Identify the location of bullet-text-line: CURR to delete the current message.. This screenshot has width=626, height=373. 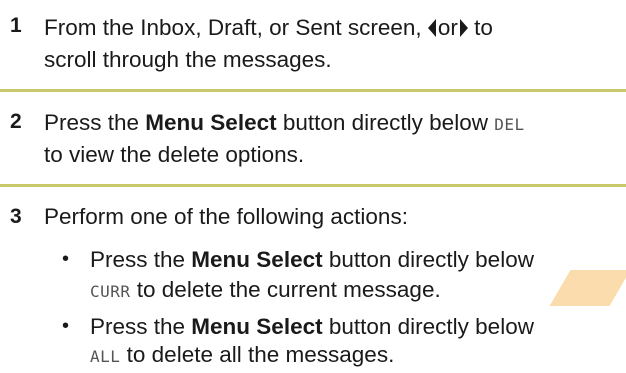
(265, 291).